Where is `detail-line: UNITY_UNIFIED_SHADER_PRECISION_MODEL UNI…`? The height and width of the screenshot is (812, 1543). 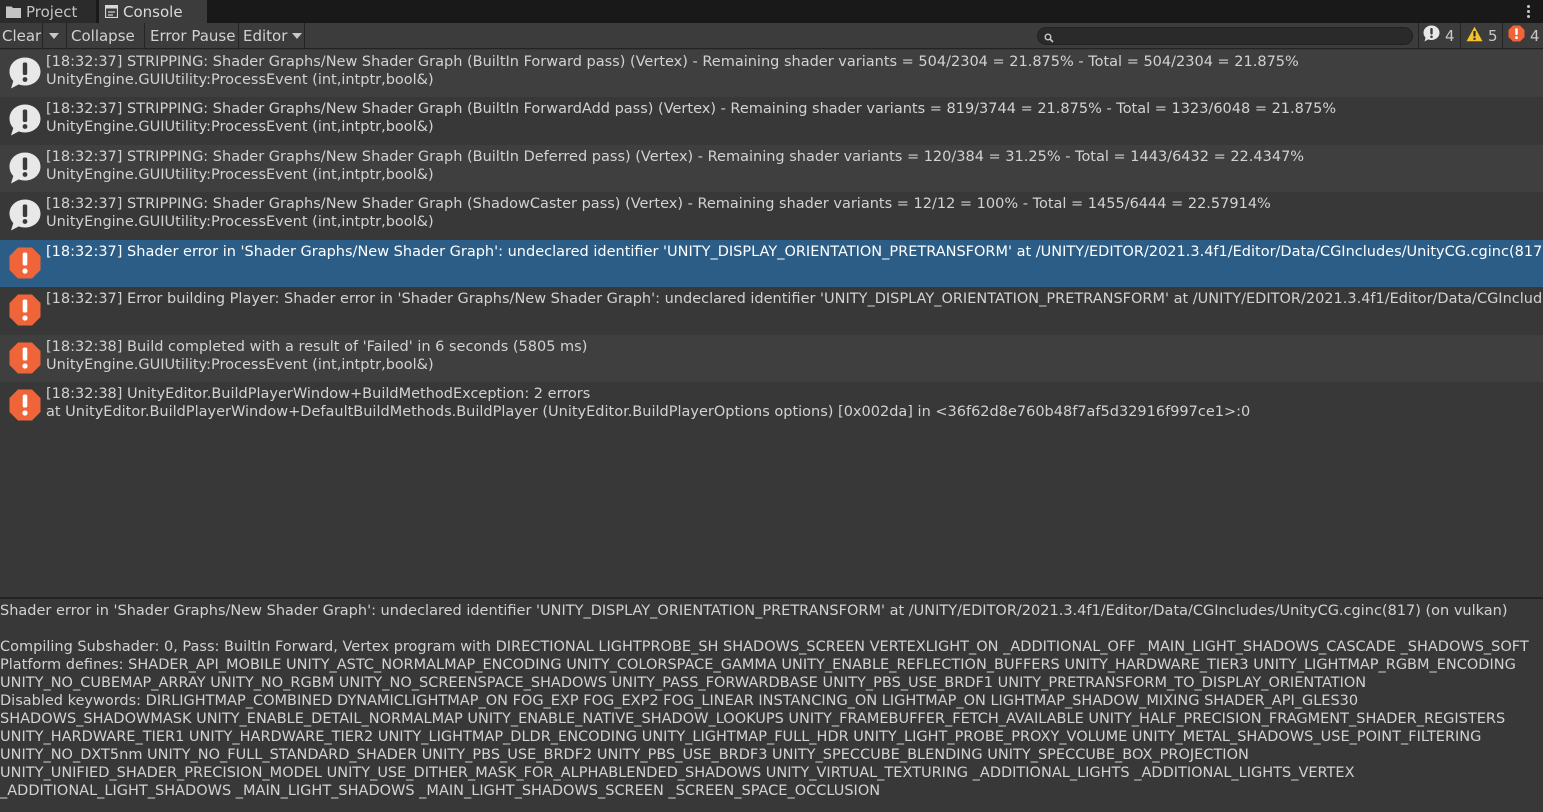 detail-line: UNITY_UNIFIED_SHADER_PRECISION_MODEL UNI… is located at coordinates (677, 773).